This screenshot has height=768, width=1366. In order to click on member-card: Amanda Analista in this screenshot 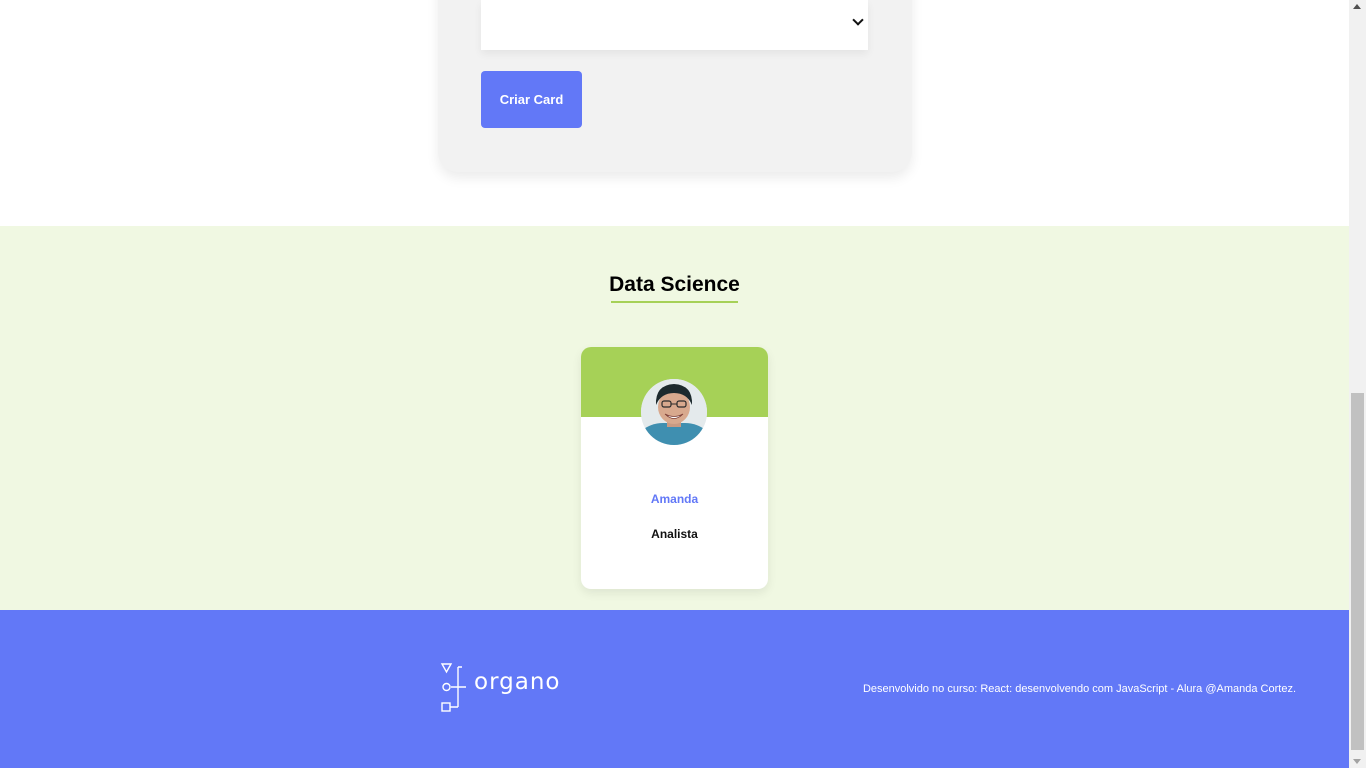, I will do `click(674, 468)`.